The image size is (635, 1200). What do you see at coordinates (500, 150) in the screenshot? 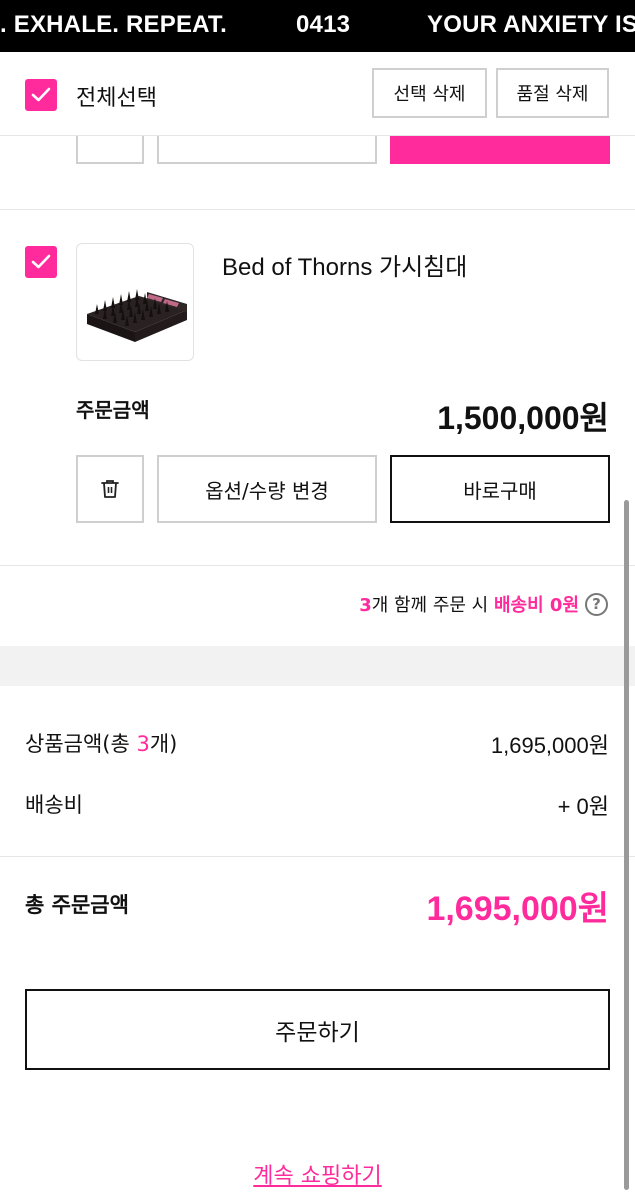
I see `prev-buy-now-button` at bounding box center [500, 150].